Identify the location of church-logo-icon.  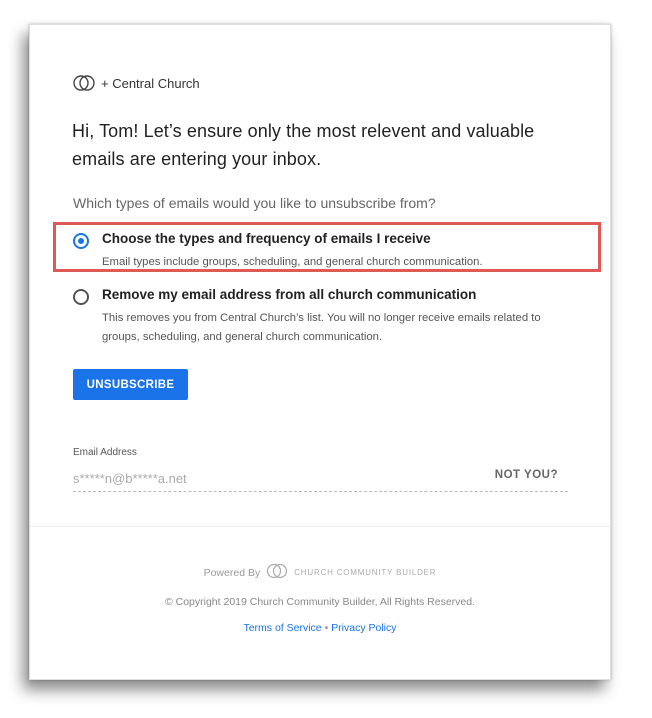
(84, 83).